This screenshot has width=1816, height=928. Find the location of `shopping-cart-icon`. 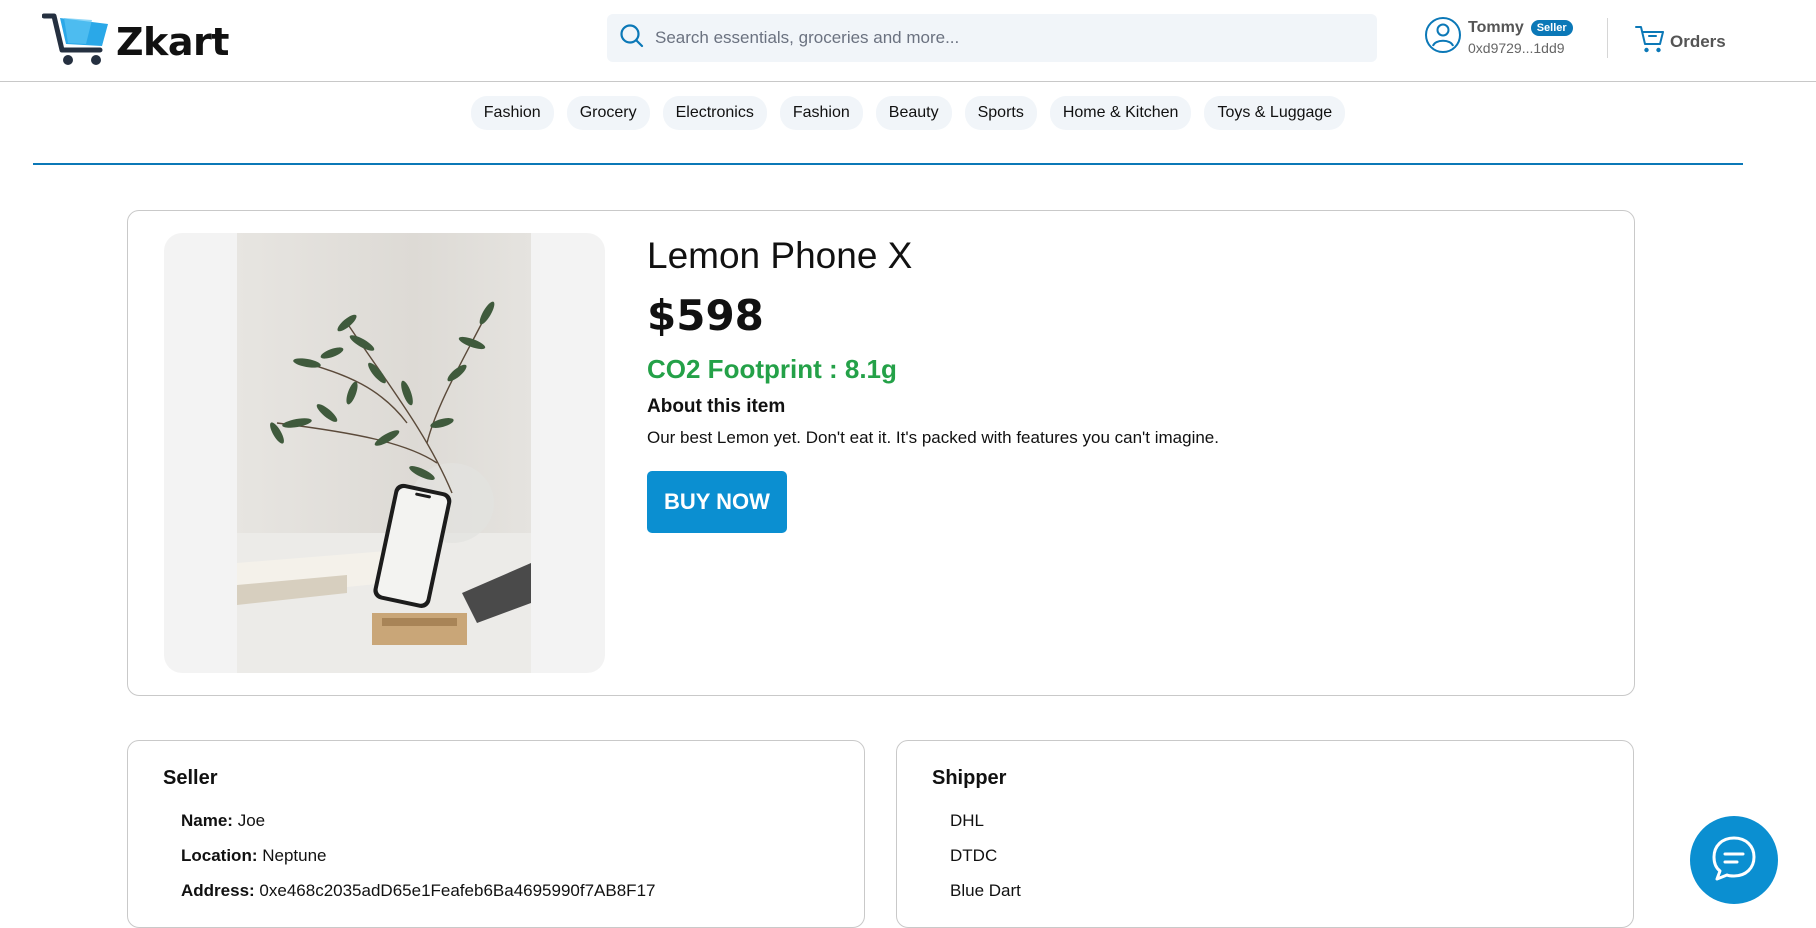

shopping-cart-icon is located at coordinates (77, 41).